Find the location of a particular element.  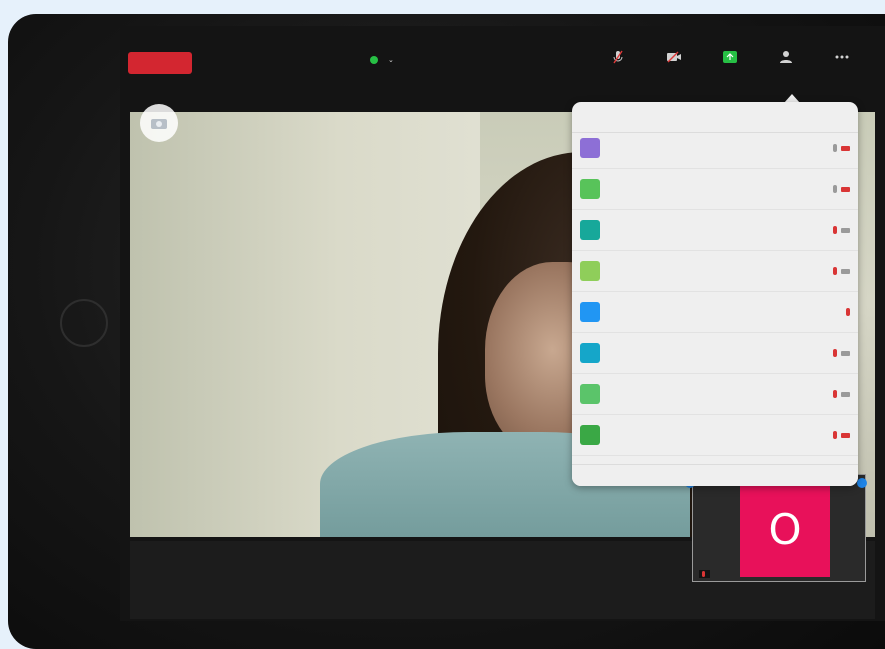

toolbar-mic is located at coordinates (618, 58).